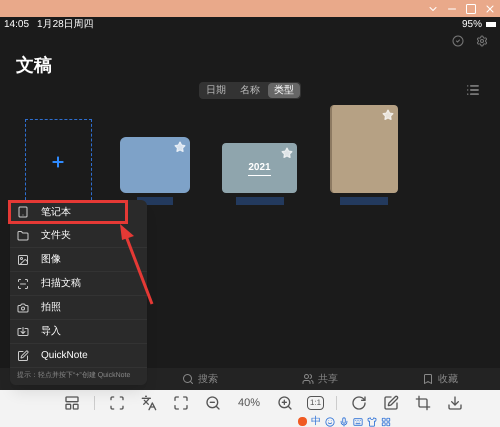  Describe the element at coordinates (188, 379) in the screenshot. I see `search-icon` at that location.